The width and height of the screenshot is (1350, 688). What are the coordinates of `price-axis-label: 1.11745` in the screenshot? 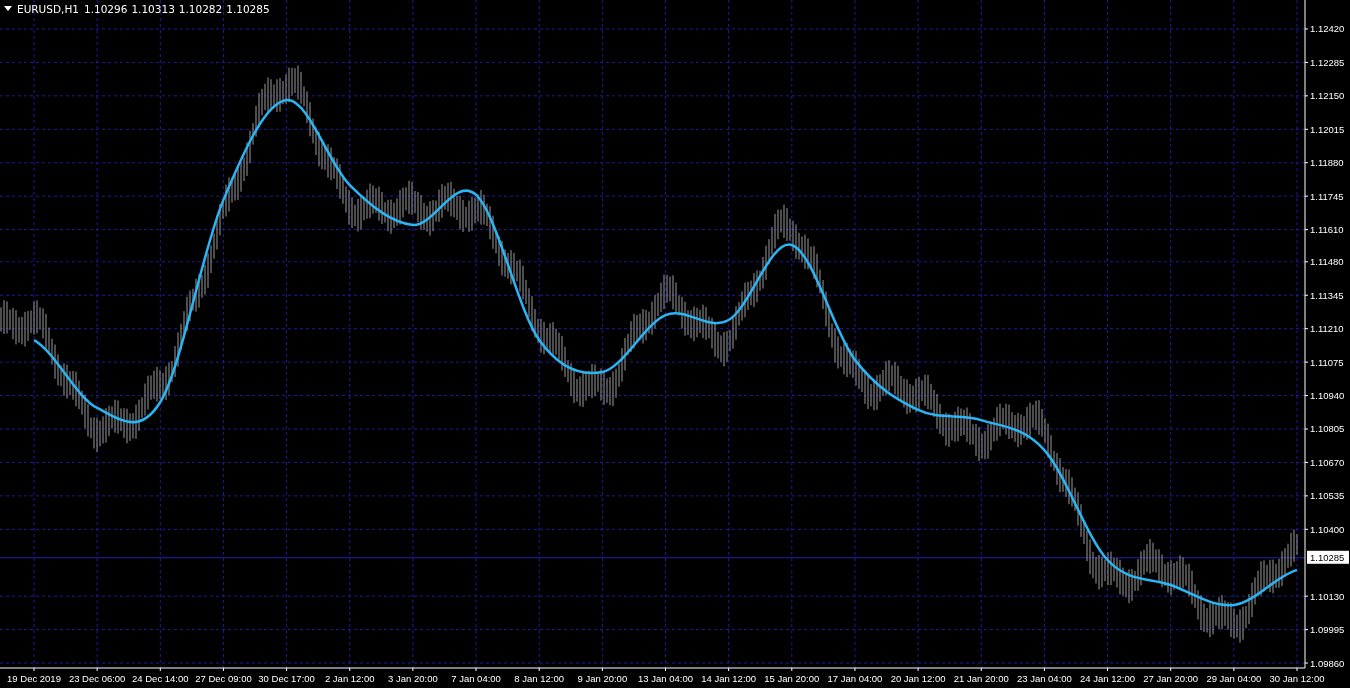 It's located at (1327, 196).